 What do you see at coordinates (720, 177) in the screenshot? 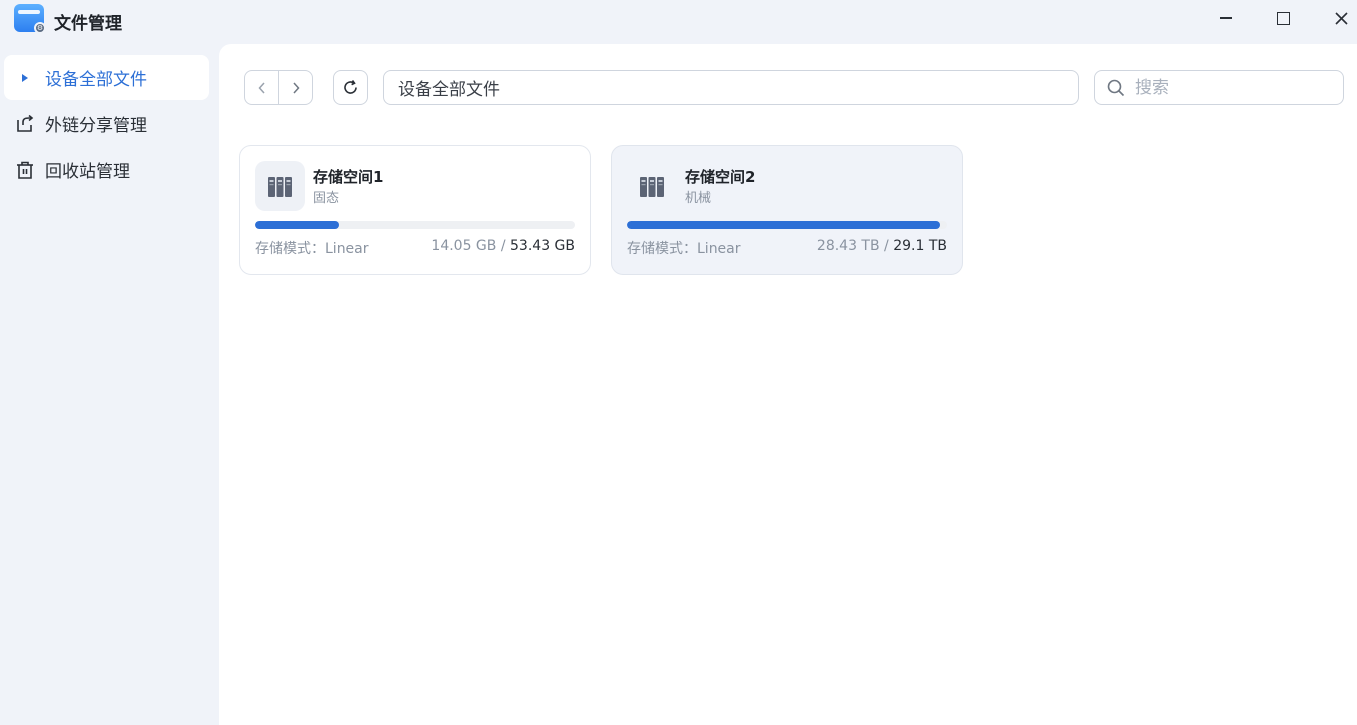
I see `storage-name: 存储空间2` at bounding box center [720, 177].